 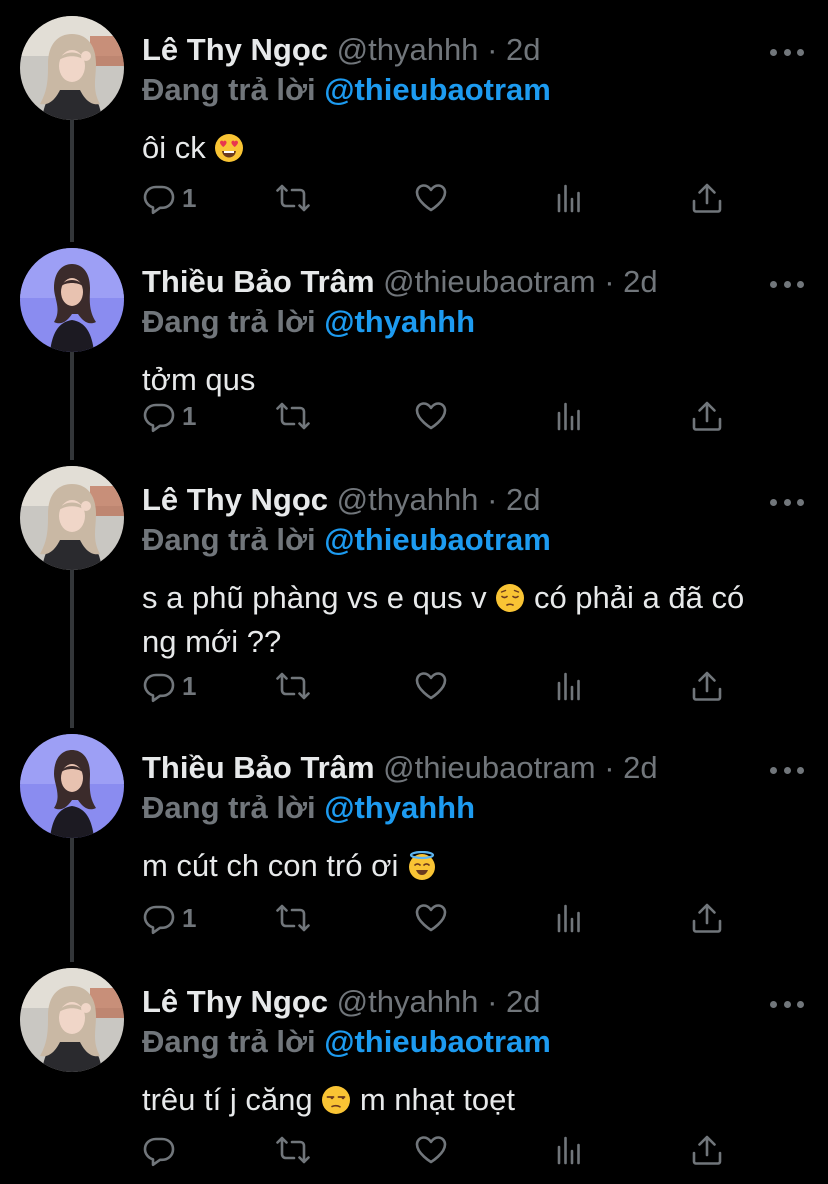 What do you see at coordinates (477, 866) in the screenshot?
I see `tweet-text: m cút ch con tró ơi` at bounding box center [477, 866].